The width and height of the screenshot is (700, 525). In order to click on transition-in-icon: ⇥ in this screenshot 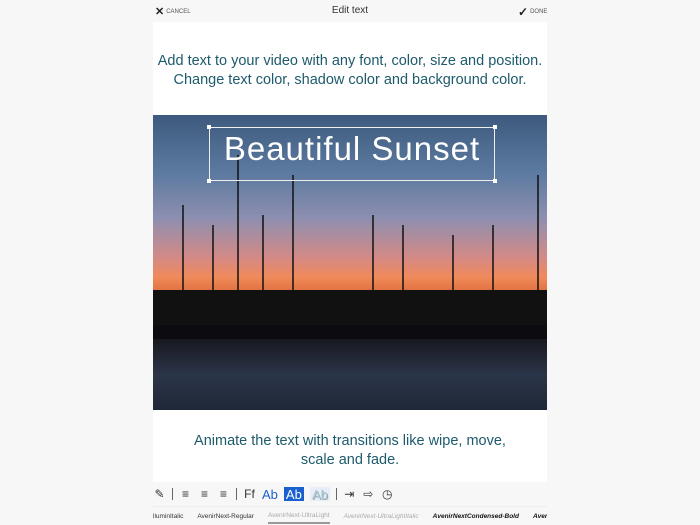, I will do `click(349, 494)`.